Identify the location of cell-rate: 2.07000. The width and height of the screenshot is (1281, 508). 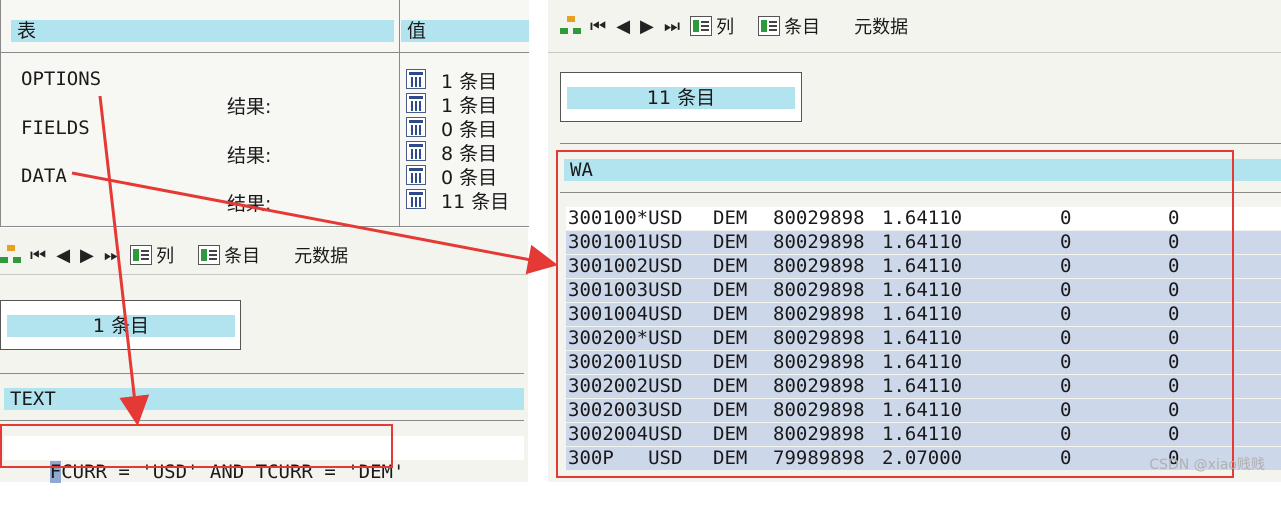
(922, 458).